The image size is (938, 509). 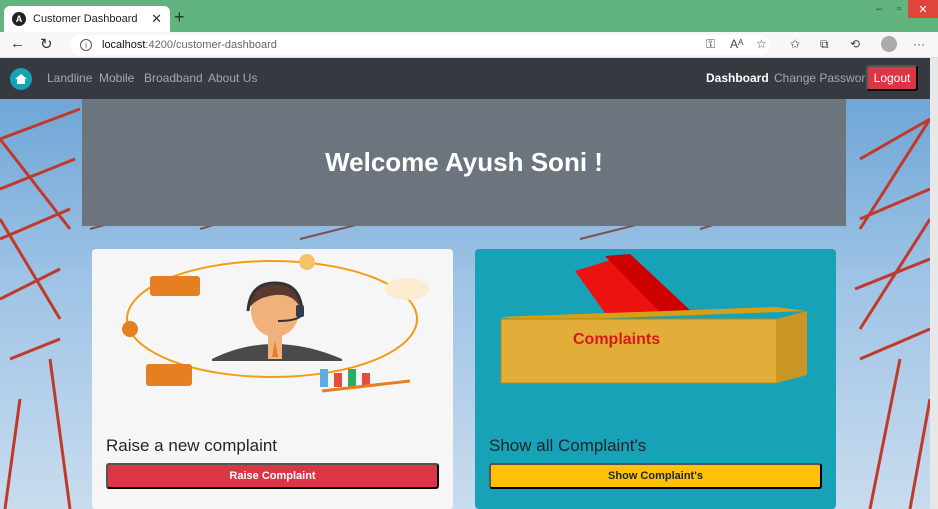 I want to click on raise-complaint-button: Raise Complaint, so click(x=272, y=476).